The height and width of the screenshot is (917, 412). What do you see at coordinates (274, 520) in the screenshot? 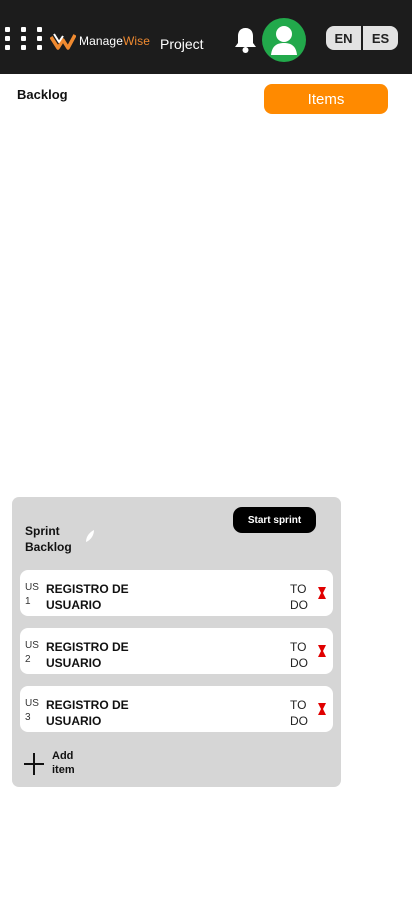
I see `start-sprint-button: Start sprint` at bounding box center [274, 520].